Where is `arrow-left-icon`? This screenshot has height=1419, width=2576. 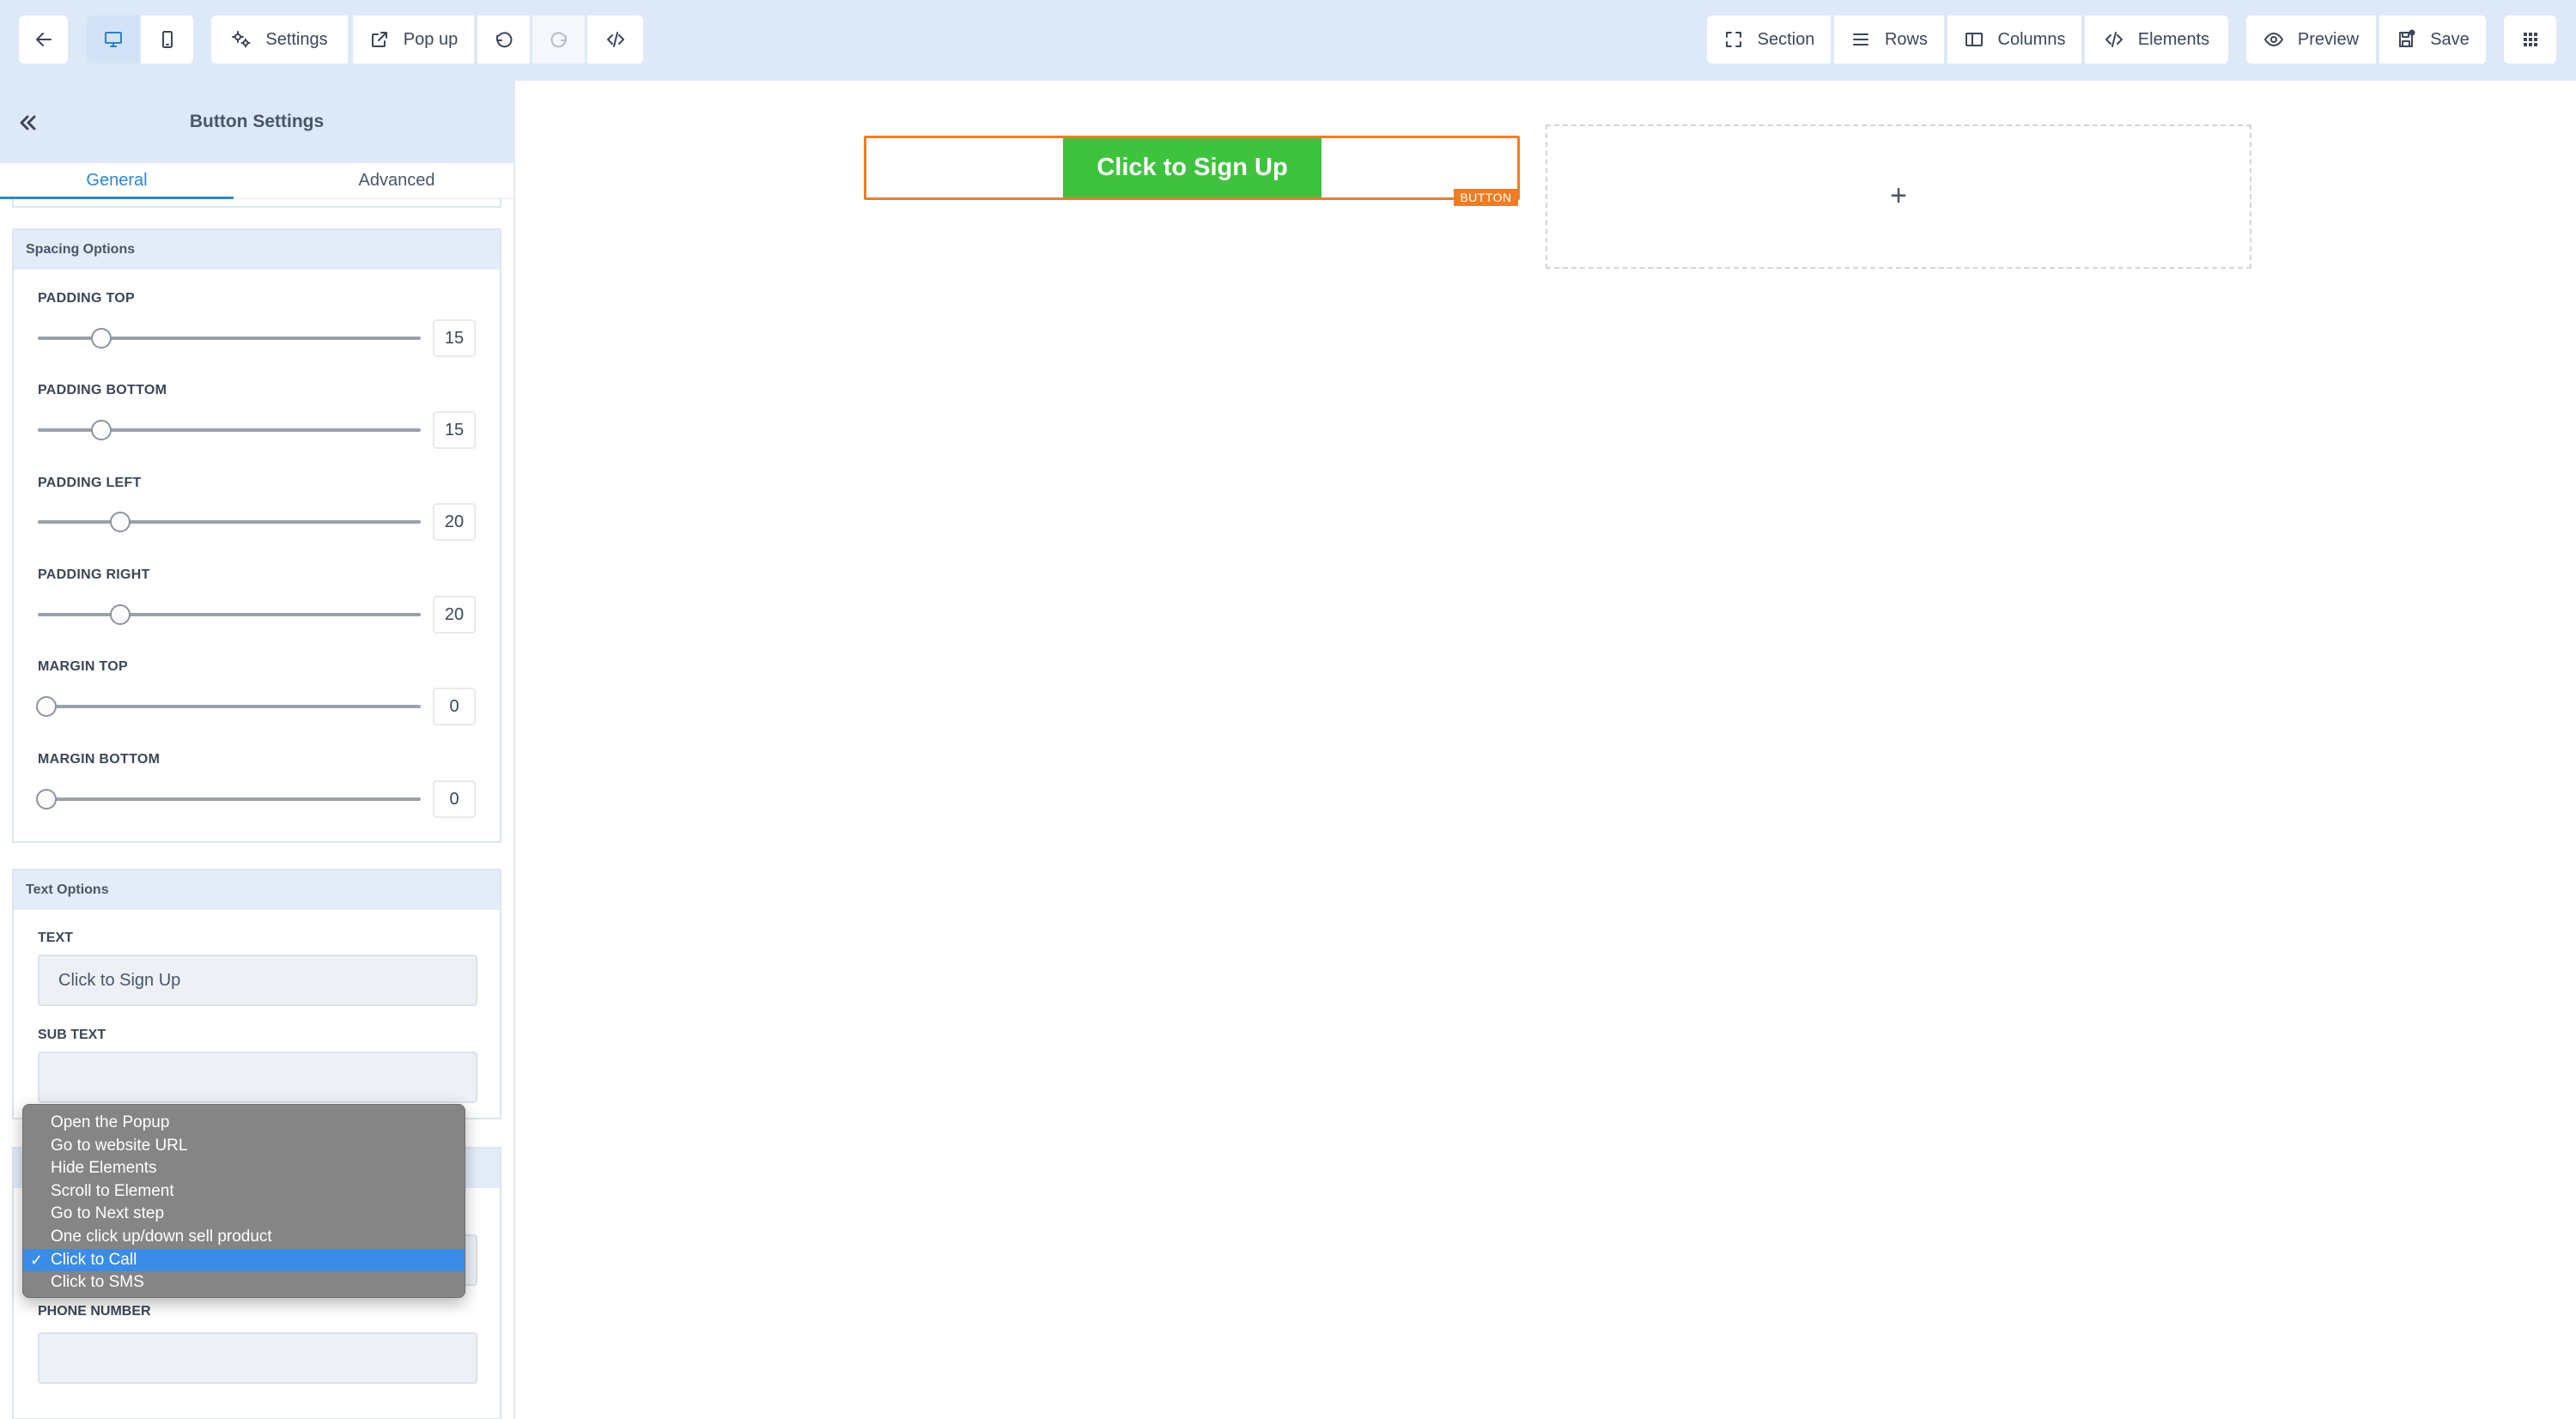 arrow-left-icon is located at coordinates (44, 39).